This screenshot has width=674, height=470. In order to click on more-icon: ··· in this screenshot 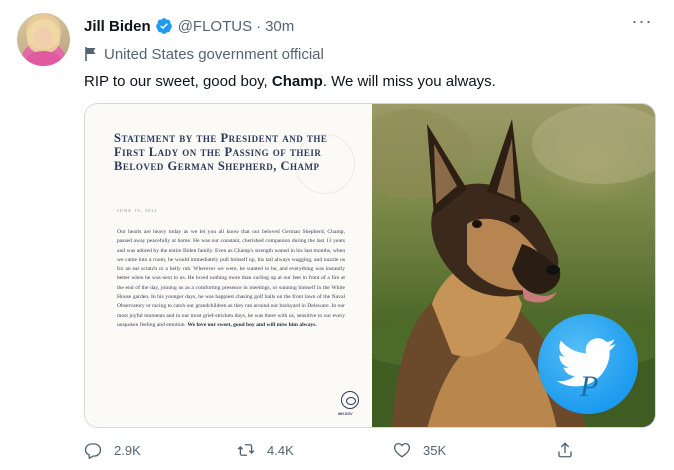, I will do `click(642, 22)`.